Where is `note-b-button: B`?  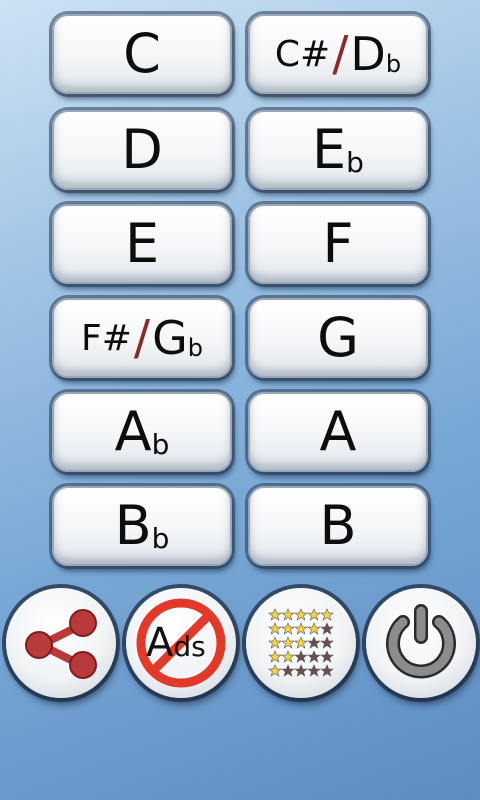 note-b-button: B is located at coordinates (338, 526).